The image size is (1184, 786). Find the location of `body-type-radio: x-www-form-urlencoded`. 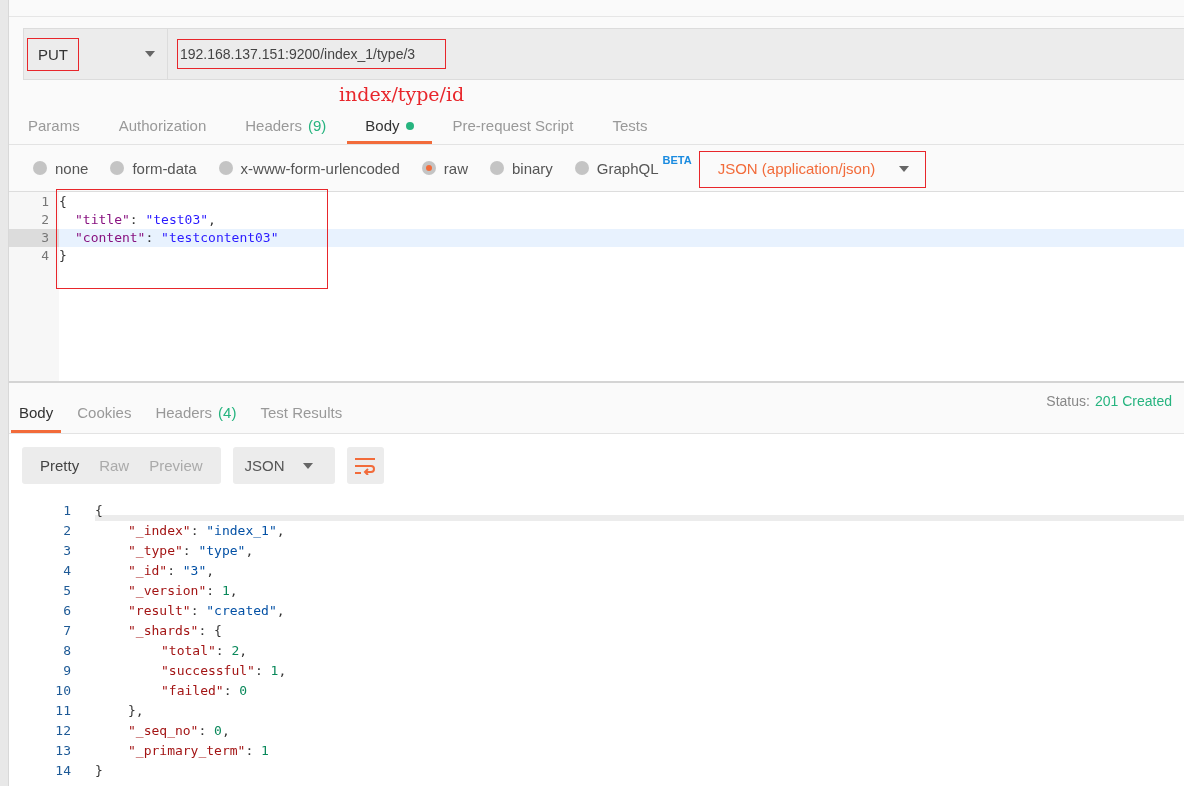

body-type-radio: x-www-form-urlencoded is located at coordinates (309, 168).